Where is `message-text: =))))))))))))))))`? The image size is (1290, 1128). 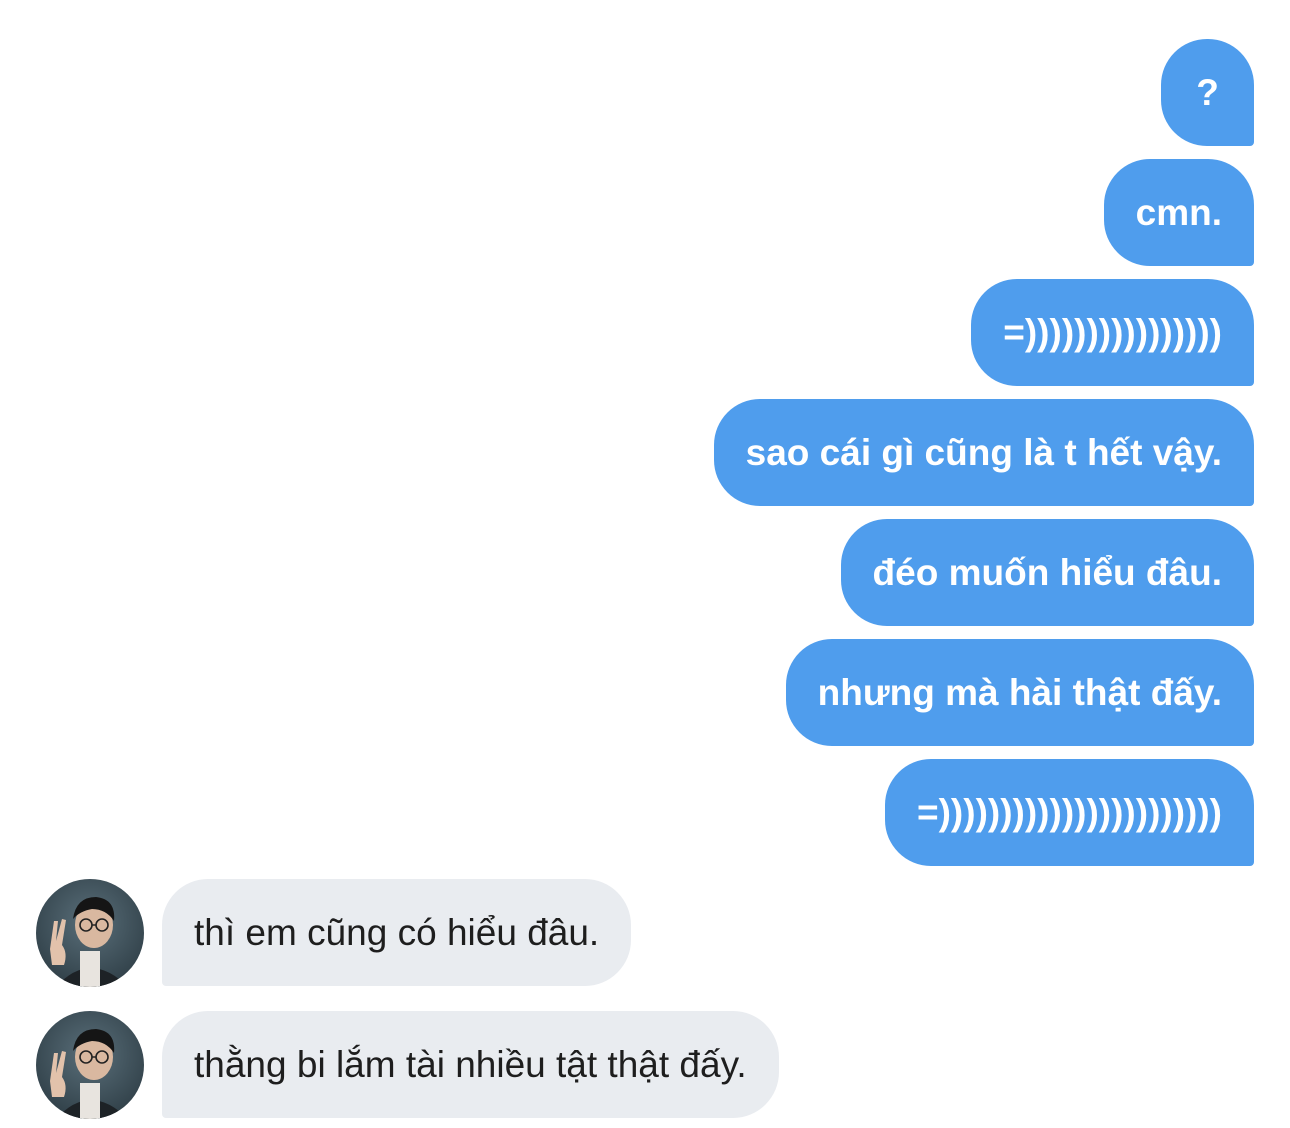
message-text: =)))))))))))))))) is located at coordinates (1112, 332).